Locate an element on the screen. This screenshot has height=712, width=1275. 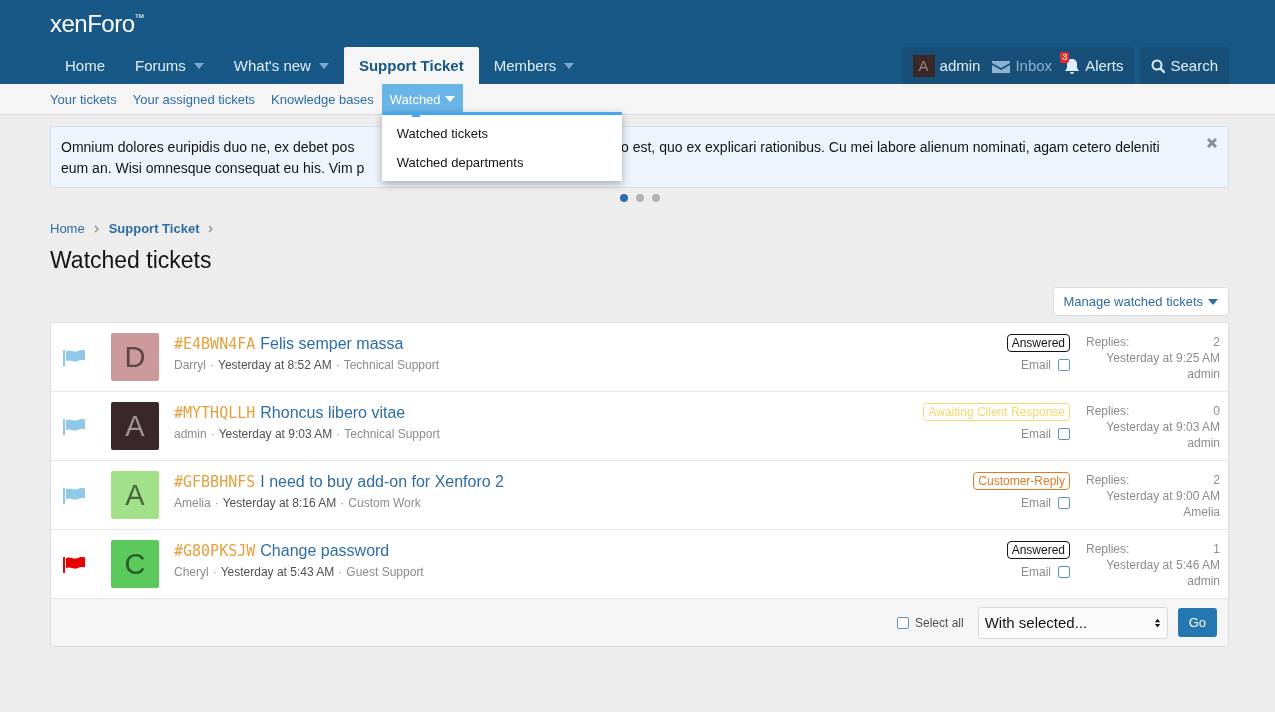
go-button: Go is located at coordinates (1197, 622).